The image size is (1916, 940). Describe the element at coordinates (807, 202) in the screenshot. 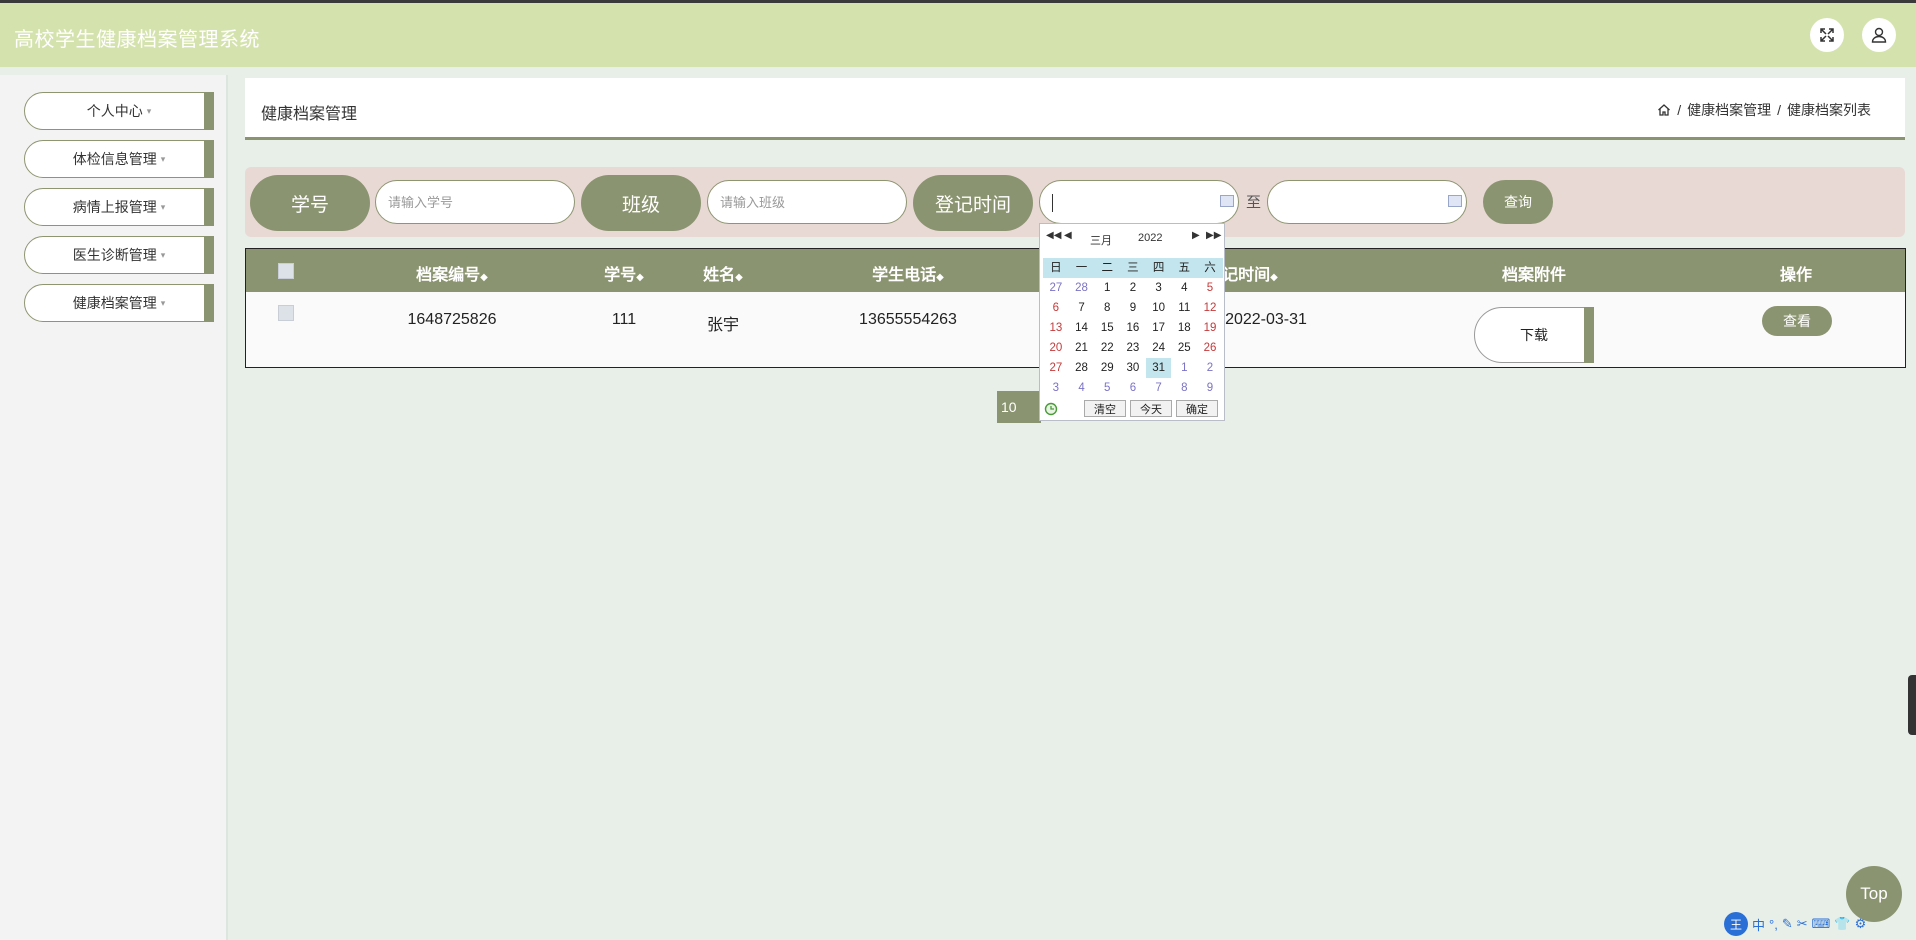

I see `class-input` at that location.